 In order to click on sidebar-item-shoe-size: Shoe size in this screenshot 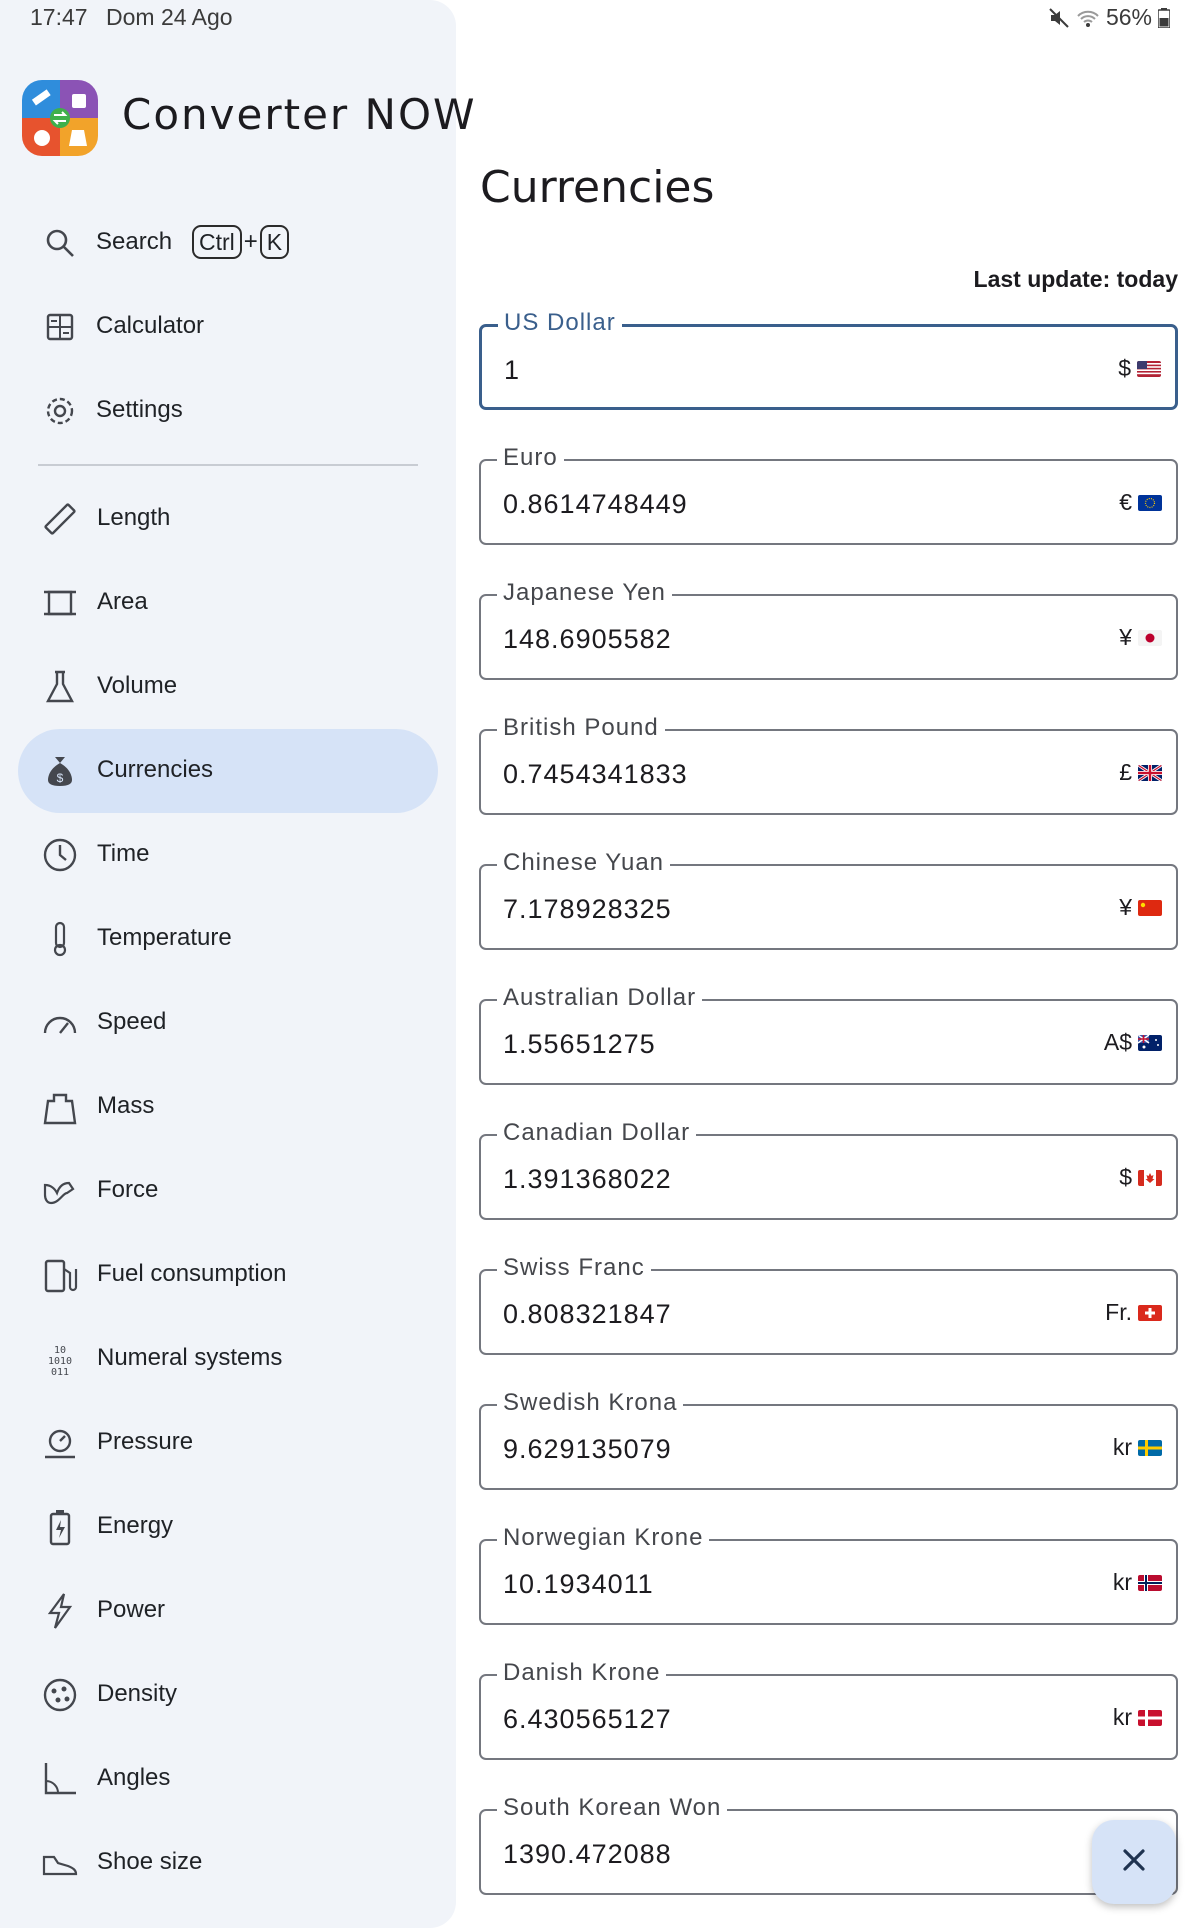, I will do `click(228, 1863)`.